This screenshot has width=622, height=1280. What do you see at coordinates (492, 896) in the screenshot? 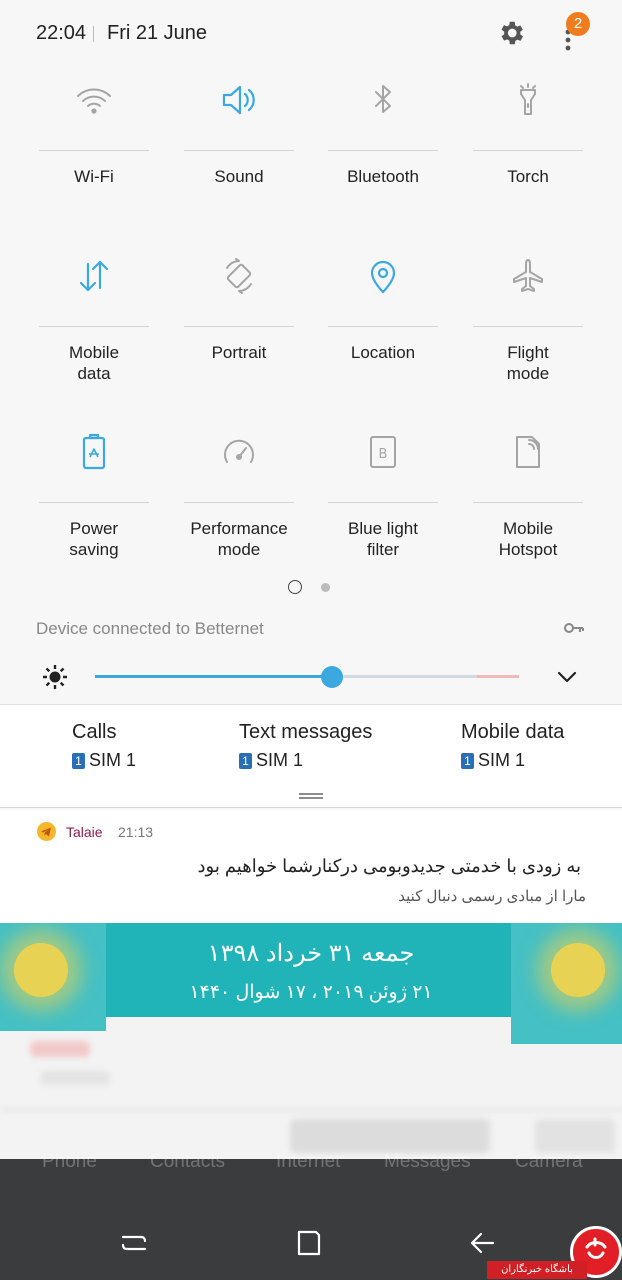
I see `notification-body: مارا از مبادی رسمی دنبال کنید` at bounding box center [492, 896].